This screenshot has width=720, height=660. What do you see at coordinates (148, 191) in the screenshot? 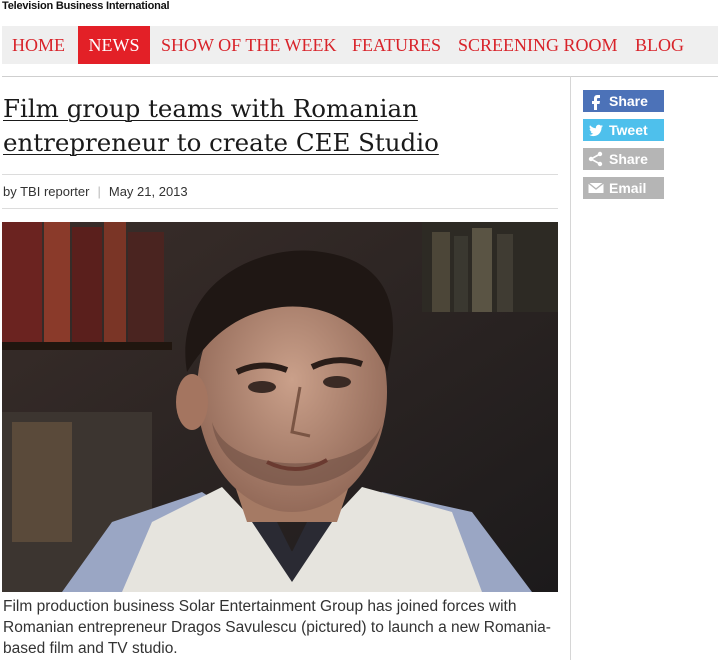
I see `publish-date: May 21, 2013` at bounding box center [148, 191].